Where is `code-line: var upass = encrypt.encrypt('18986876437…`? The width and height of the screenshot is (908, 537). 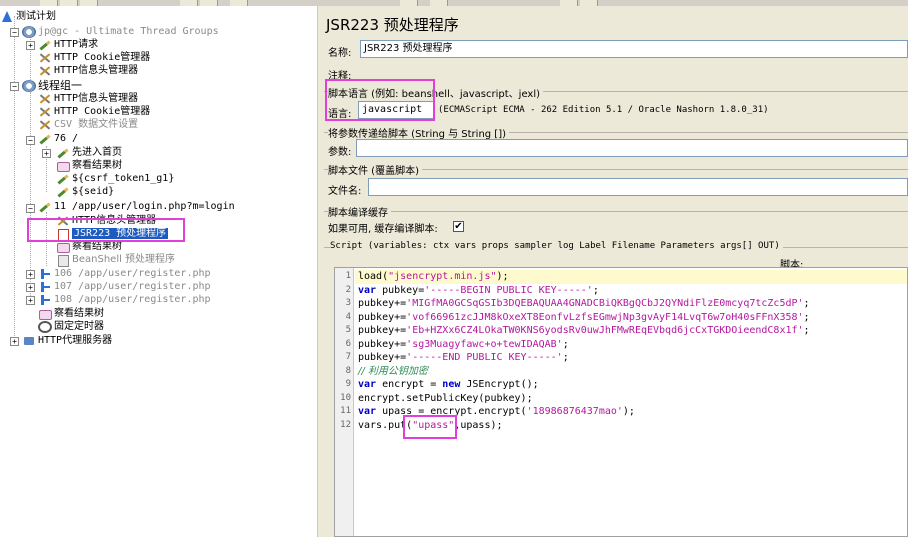
code-line: var upass = encrypt.encrypt('18986876437… is located at coordinates (496, 412).